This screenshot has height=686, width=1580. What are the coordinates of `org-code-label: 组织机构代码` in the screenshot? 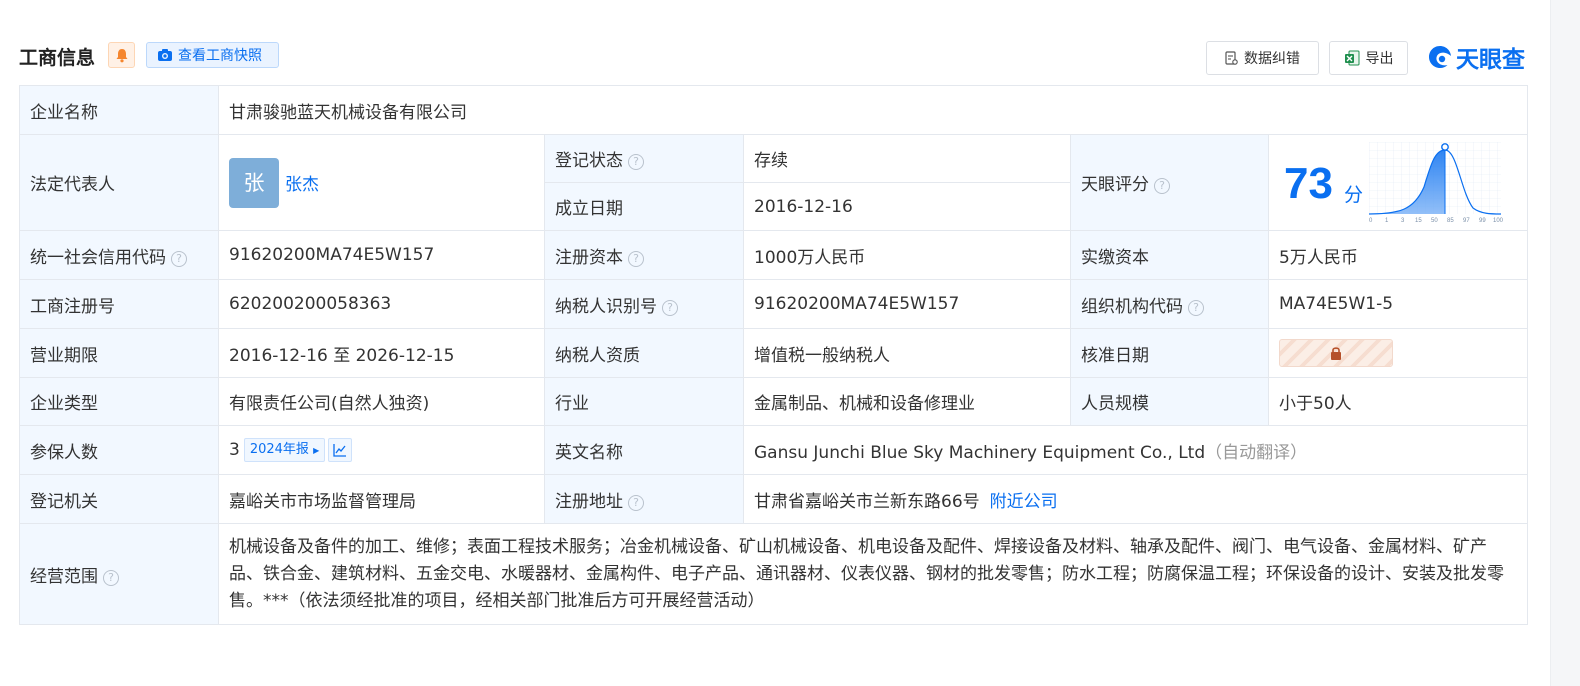 It's located at (1132, 306).